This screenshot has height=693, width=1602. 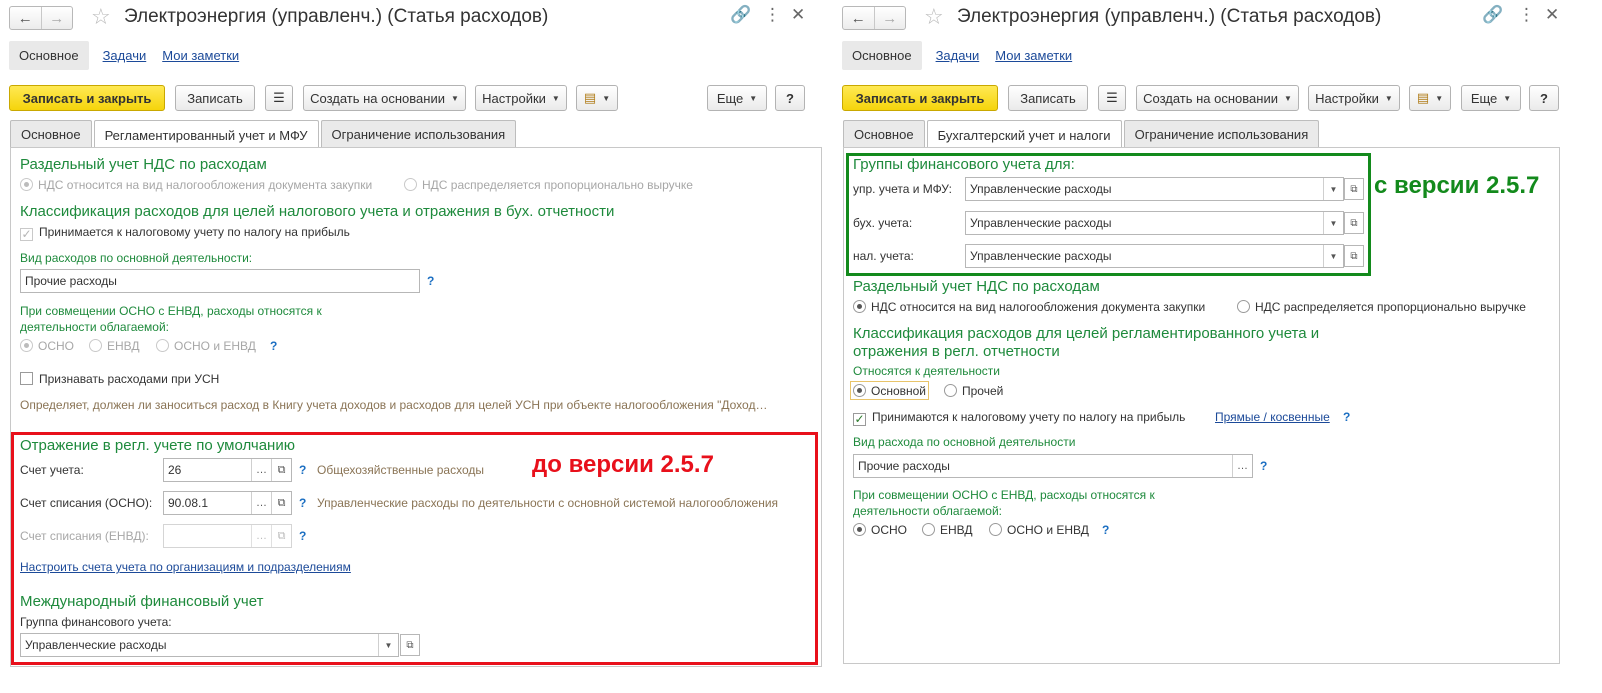 I want to click on old-version-note: до версии 2.5.7, so click(x=623, y=464).